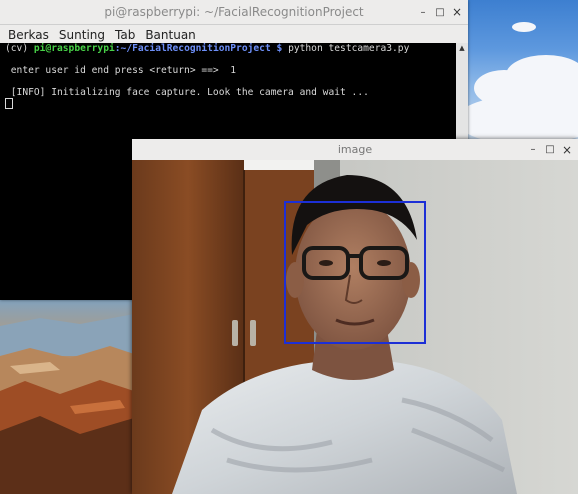  Describe the element at coordinates (17, 48) in the screenshot. I see `prompt-env: (cv)` at that location.